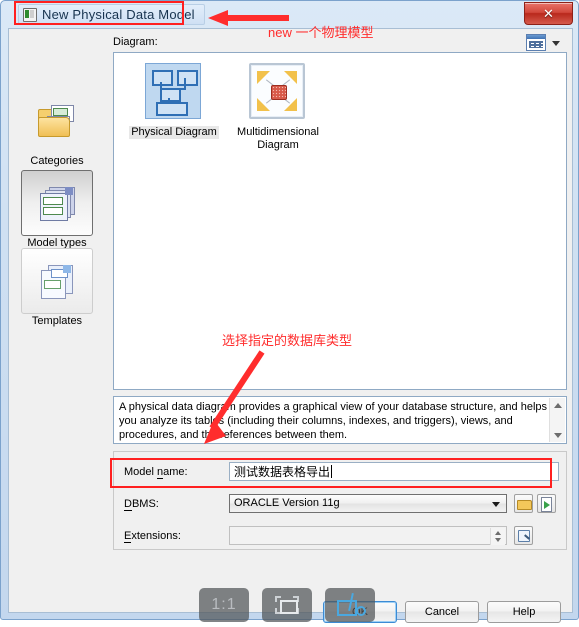  Describe the element at coordinates (174, 92) in the screenshot. I see `physical-diagram-icon` at that location.